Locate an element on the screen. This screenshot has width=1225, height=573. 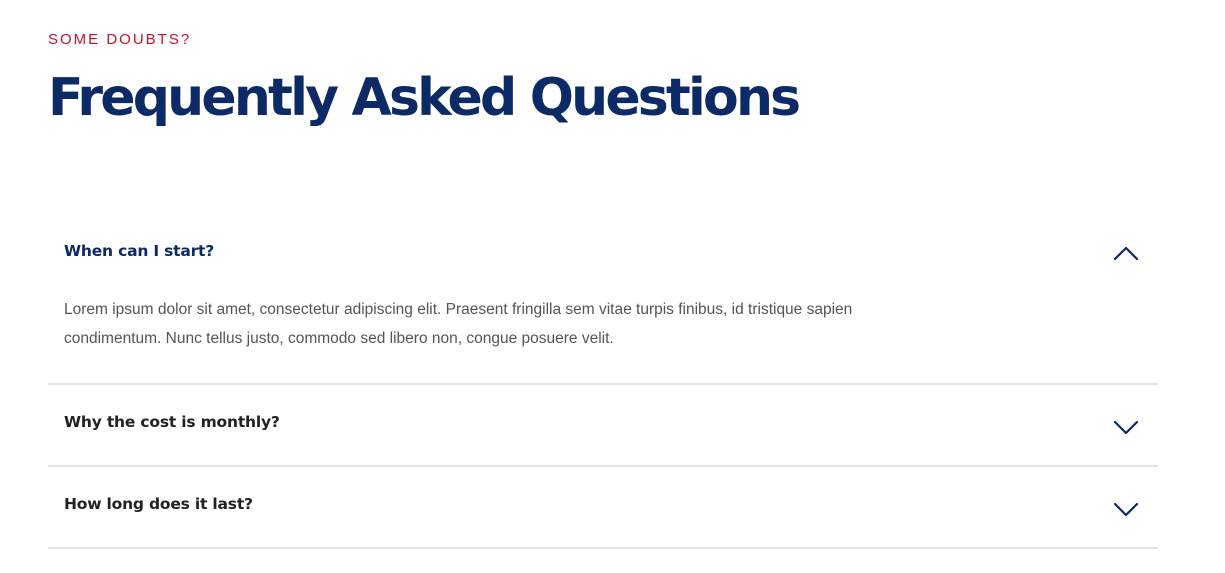
faq-item-how-long-does-it-last: How long does it last? is located at coordinates (603, 508).